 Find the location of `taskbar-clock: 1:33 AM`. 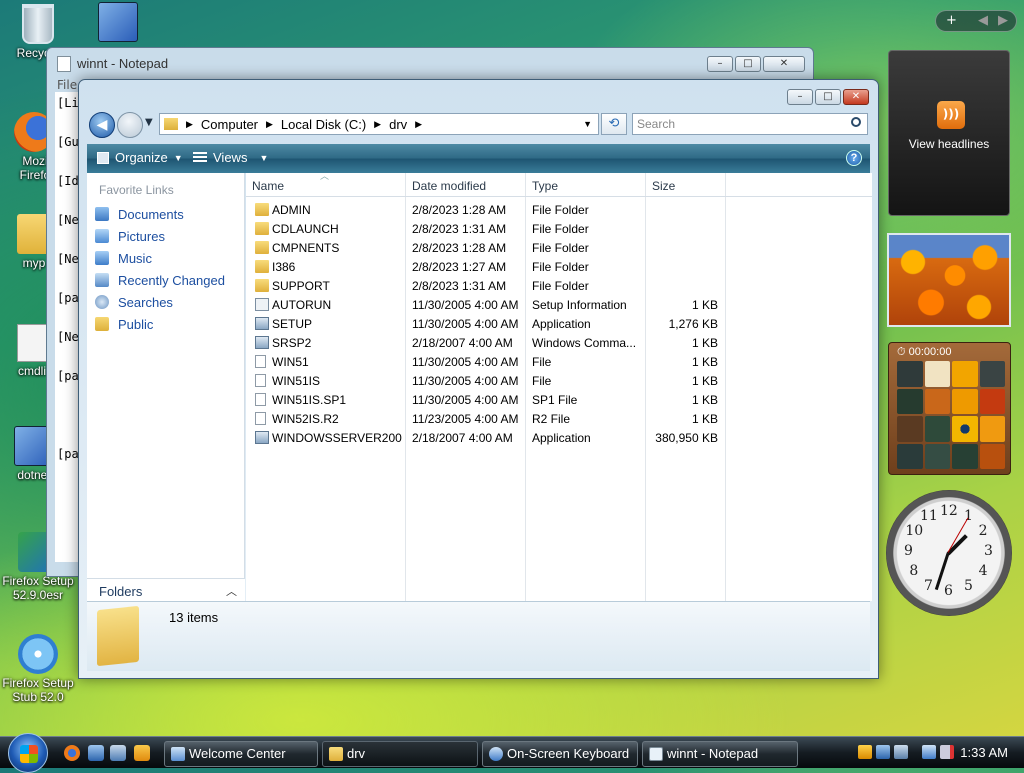

taskbar-clock: 1:33 AM is located at coordinates (984, 752).